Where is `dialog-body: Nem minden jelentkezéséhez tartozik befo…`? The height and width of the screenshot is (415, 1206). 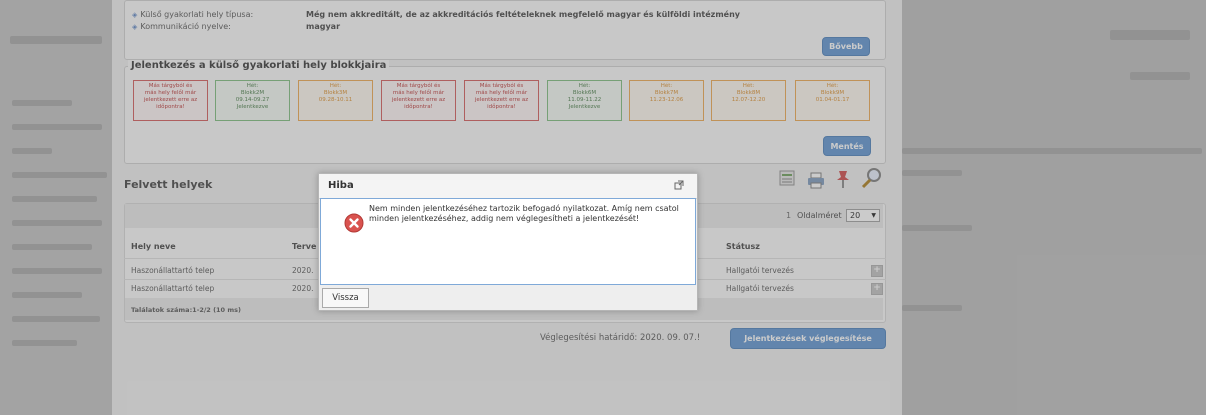
dialog-body: Nem minden jelentkezéséhez tartozik befo… is located at coordinates (508, 241).